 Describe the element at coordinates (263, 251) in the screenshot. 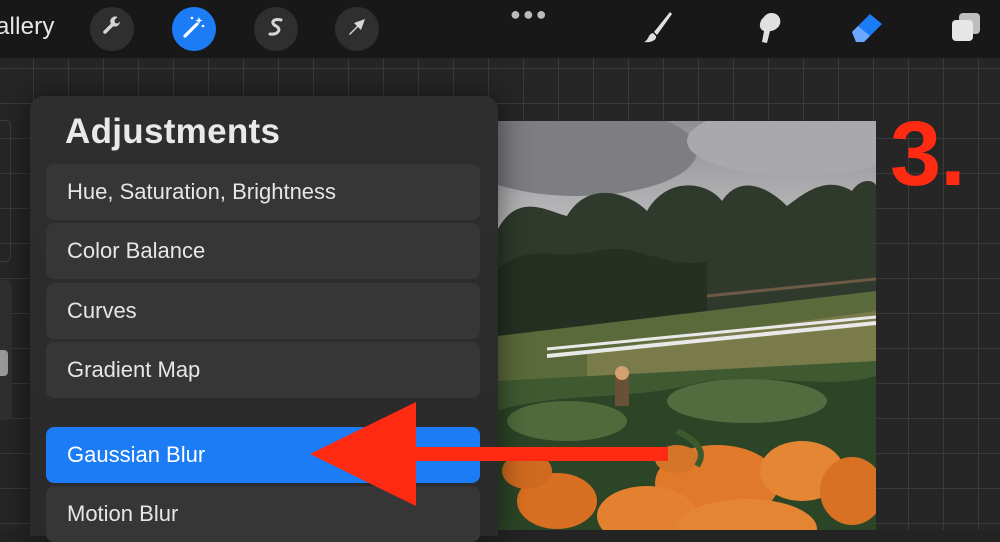

I see `menu-item-color-balance: Color Balance` at that location.